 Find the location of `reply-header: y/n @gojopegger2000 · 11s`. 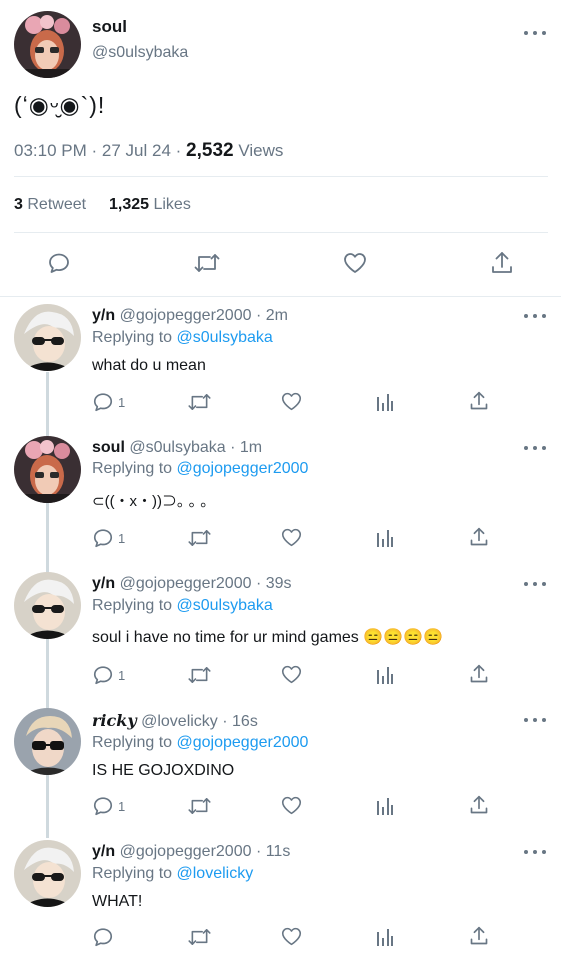

reply-header: y/n @gojopegger2000 · 11s is located at coordinates (191, 852).